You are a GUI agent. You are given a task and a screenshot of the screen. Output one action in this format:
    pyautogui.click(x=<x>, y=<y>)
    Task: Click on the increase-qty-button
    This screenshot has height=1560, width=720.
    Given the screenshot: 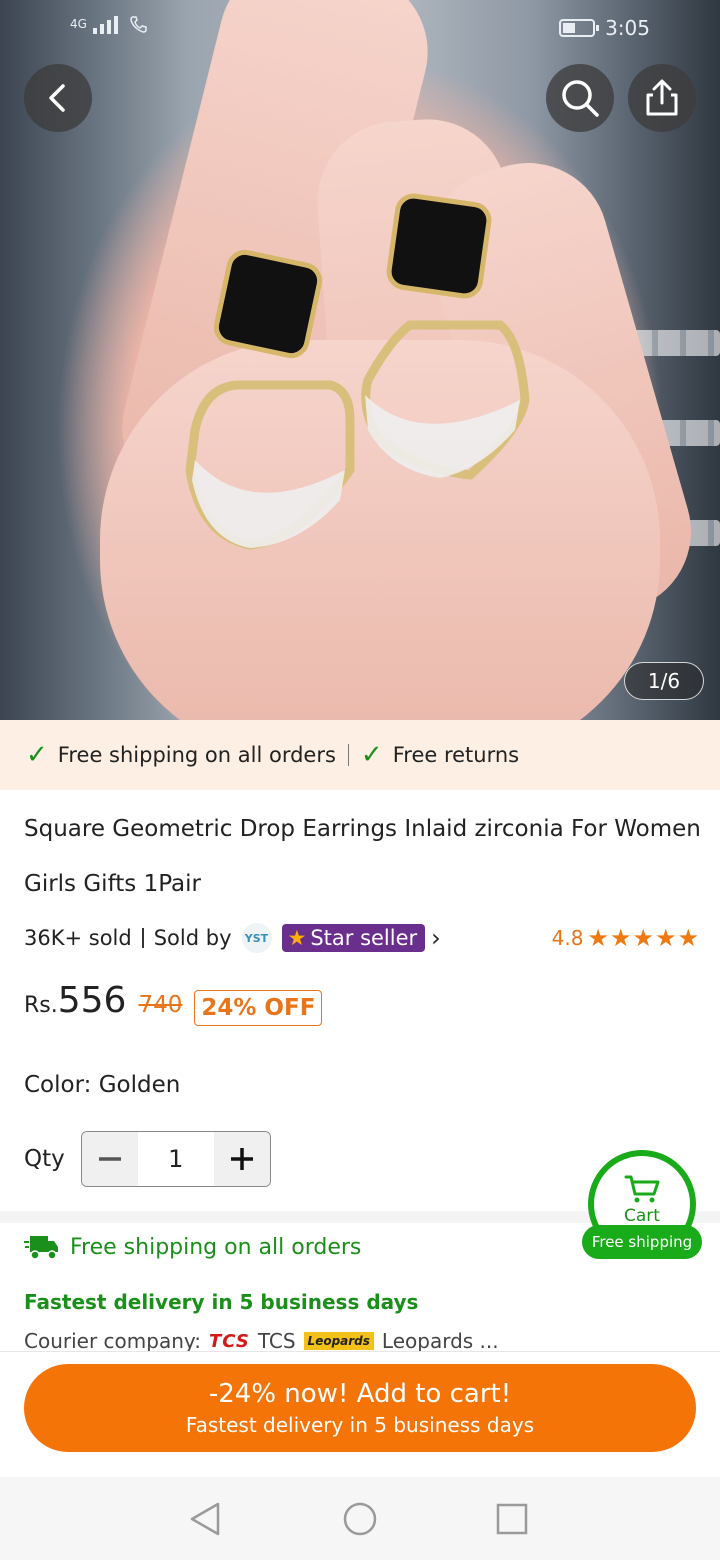 What is the action you would take?
    pyautogui.click(x=241, y=1159)
    